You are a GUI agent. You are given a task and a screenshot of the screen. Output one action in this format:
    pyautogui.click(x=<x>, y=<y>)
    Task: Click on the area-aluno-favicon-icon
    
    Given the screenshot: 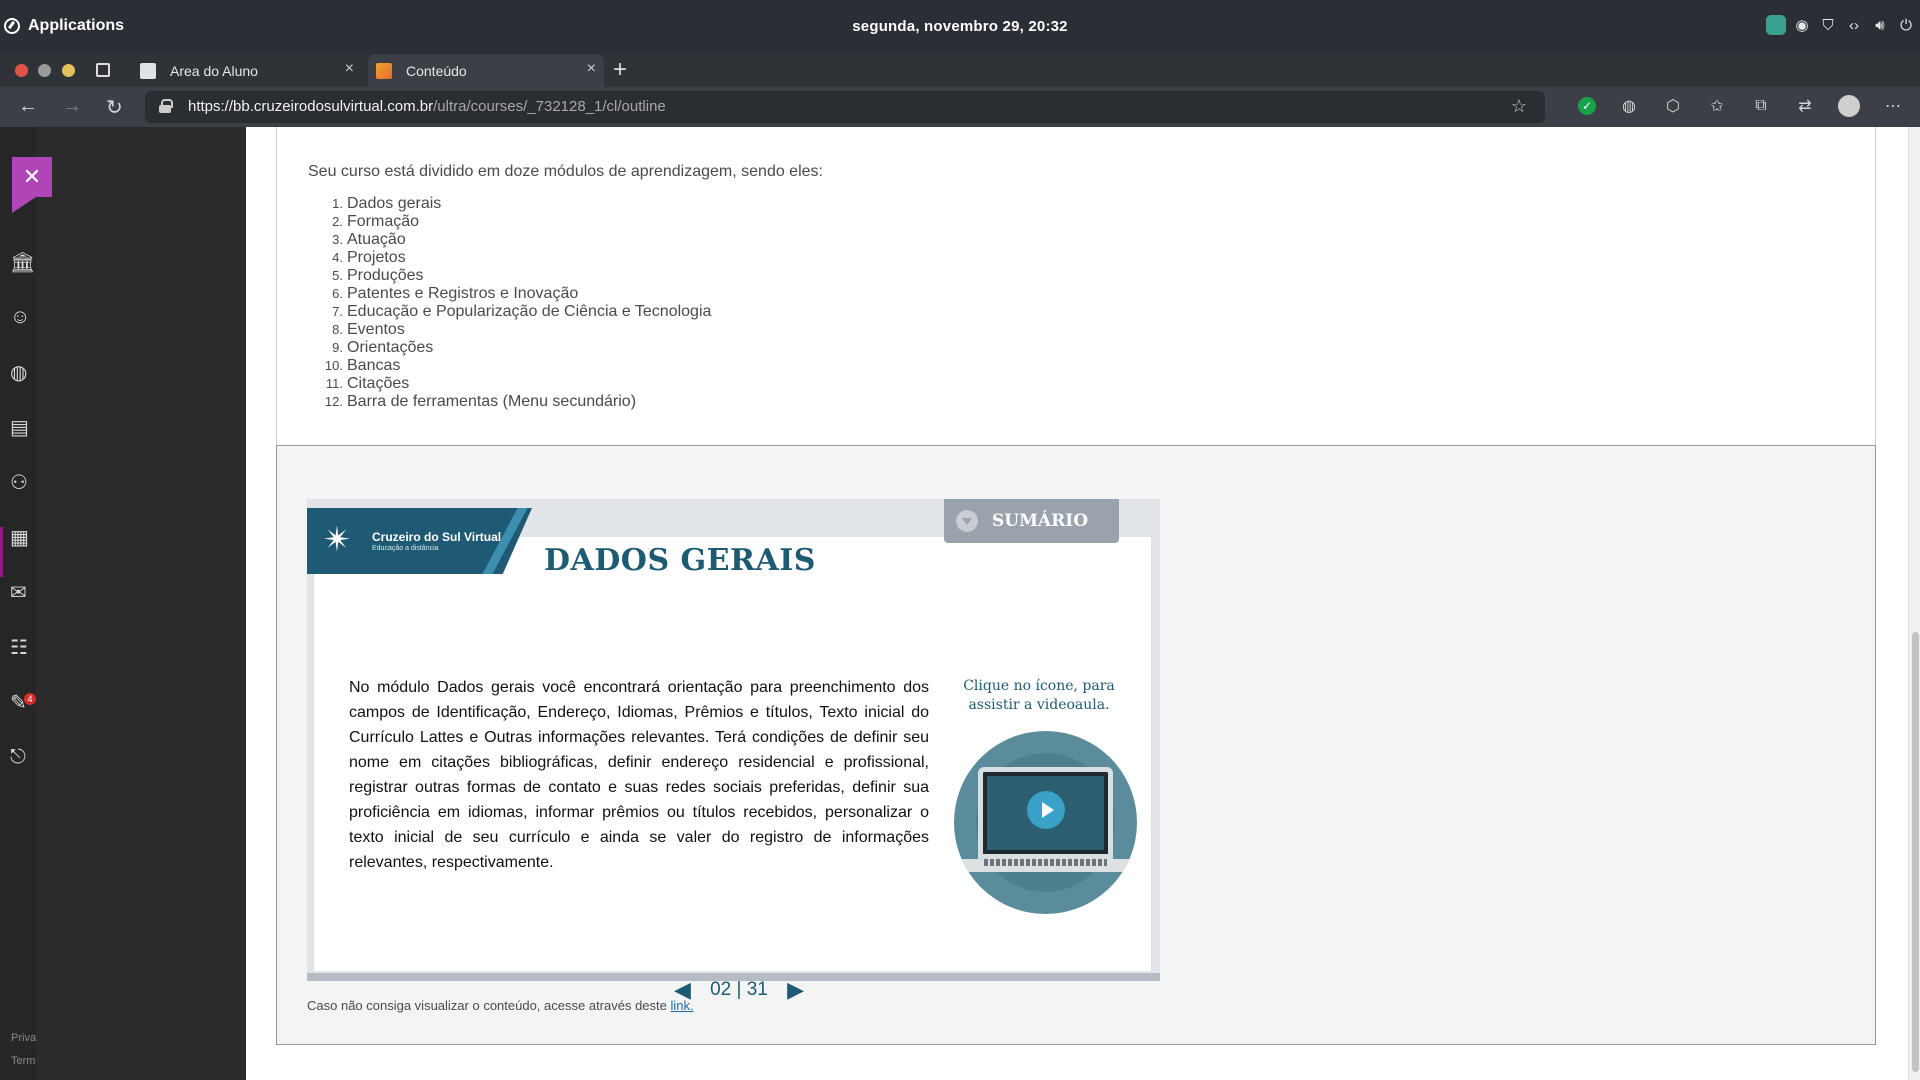 What is the action you would take?
    pyautogui.click(x=148, y=71)
    